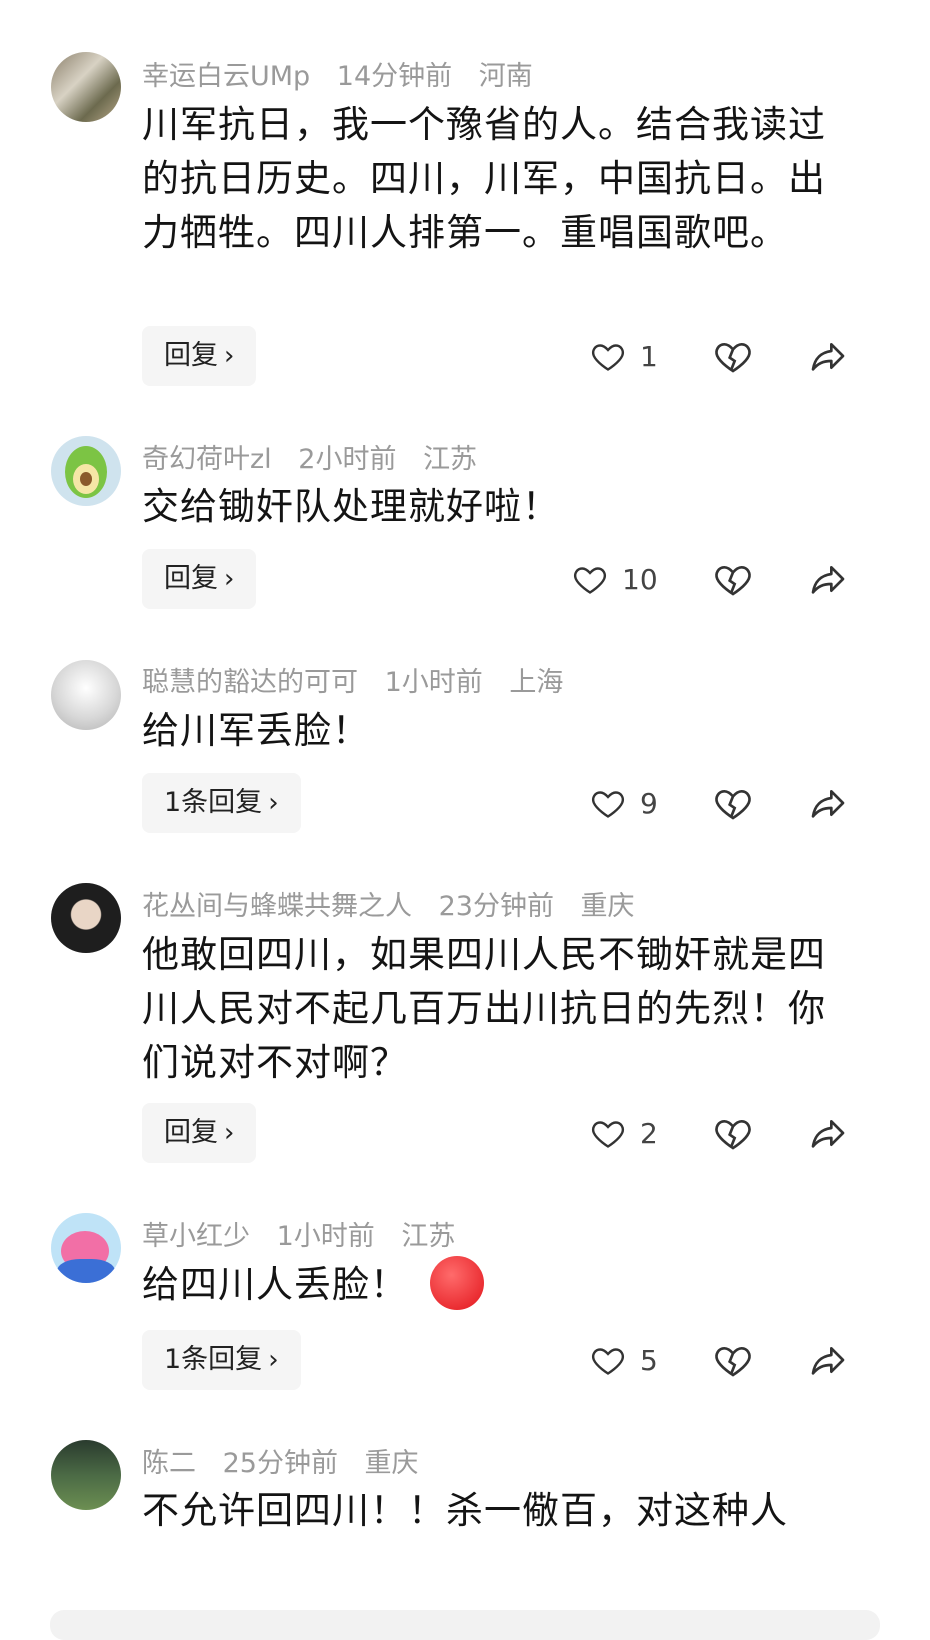 The height and width of the screenshot is (1640, 930). Describe the element at coordinates (275, 1284) in the screenshot. I see `comment-text: 给四川人丢脸！` at that location.